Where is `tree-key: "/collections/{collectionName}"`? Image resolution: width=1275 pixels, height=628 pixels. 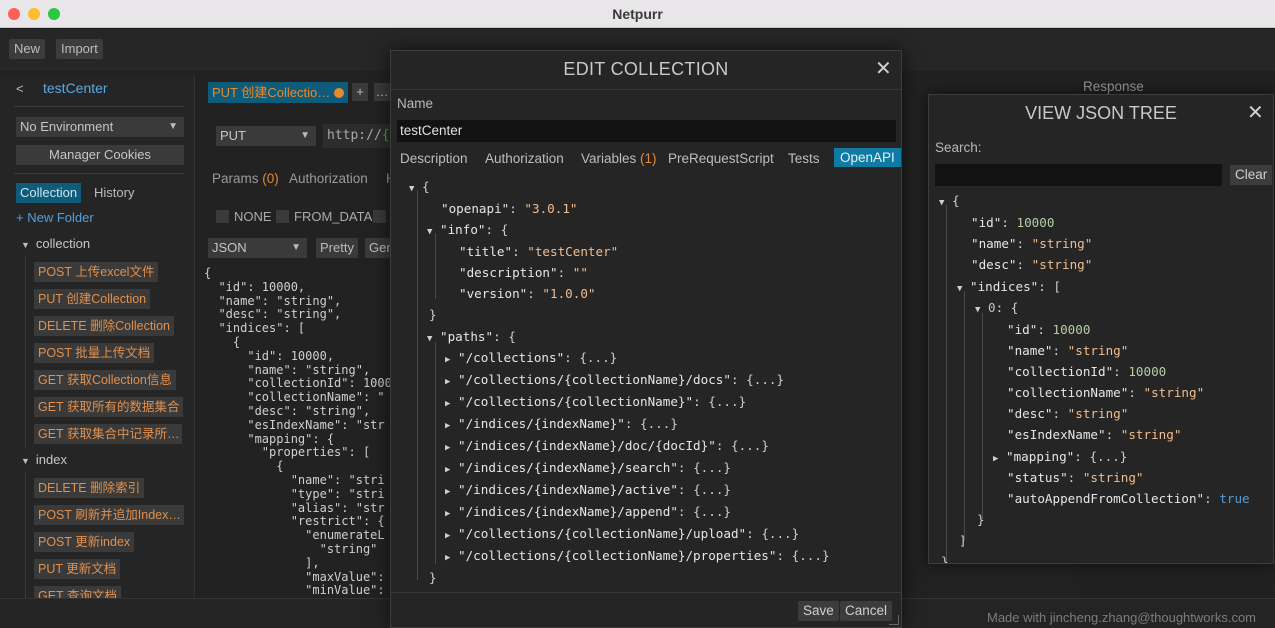 tree-key: "/collections/{collectionName}" is located at coordinates (576, 401).